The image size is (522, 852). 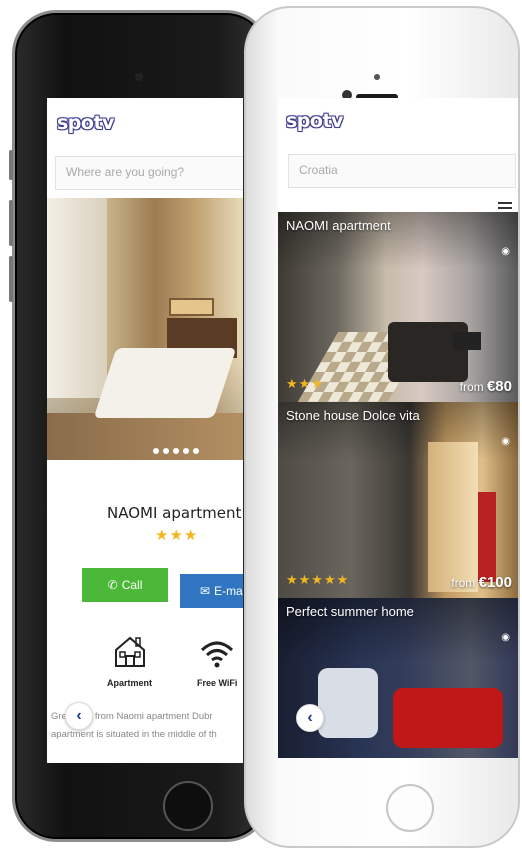 What do you see at coordinates (318, 579) in the screenshot?
I see `listing-stars: ★★★★★` at bounding box center [318, 579].